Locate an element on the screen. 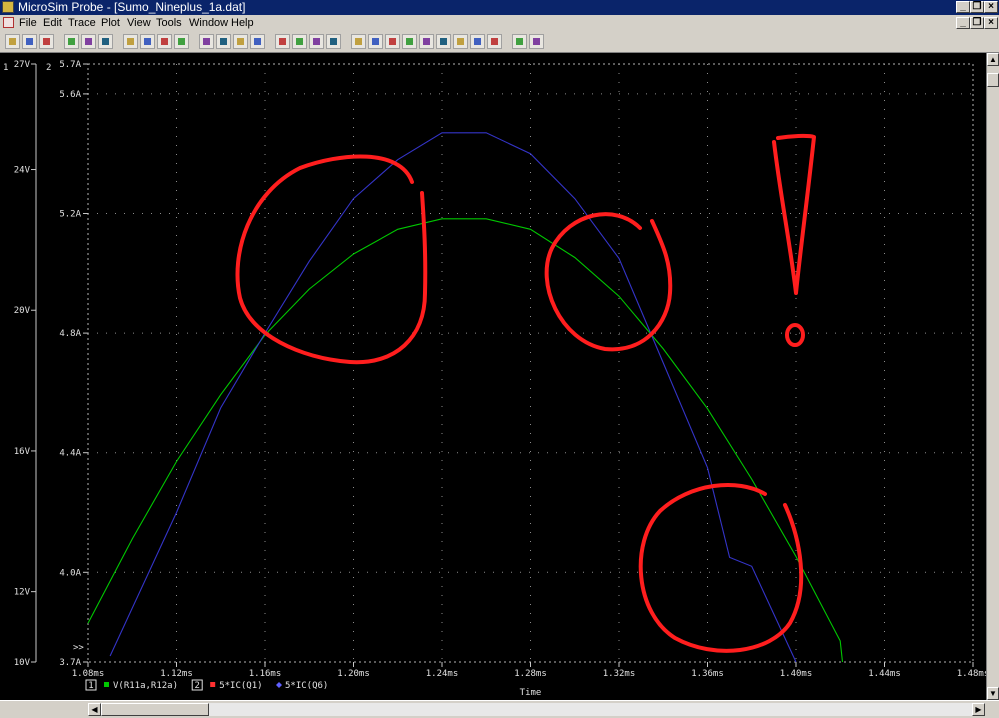 This screenshot has width=999, height=718. zoom-in-icon-glyph is located at coordinates (130, 41).